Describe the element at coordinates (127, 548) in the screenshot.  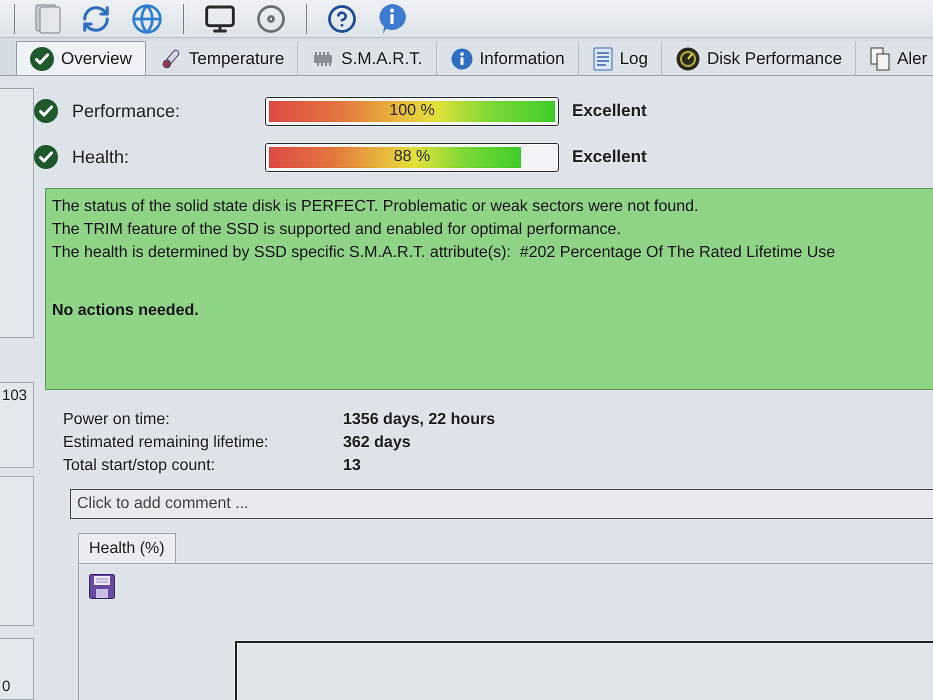
I see `tab: Health (%)` at that location.